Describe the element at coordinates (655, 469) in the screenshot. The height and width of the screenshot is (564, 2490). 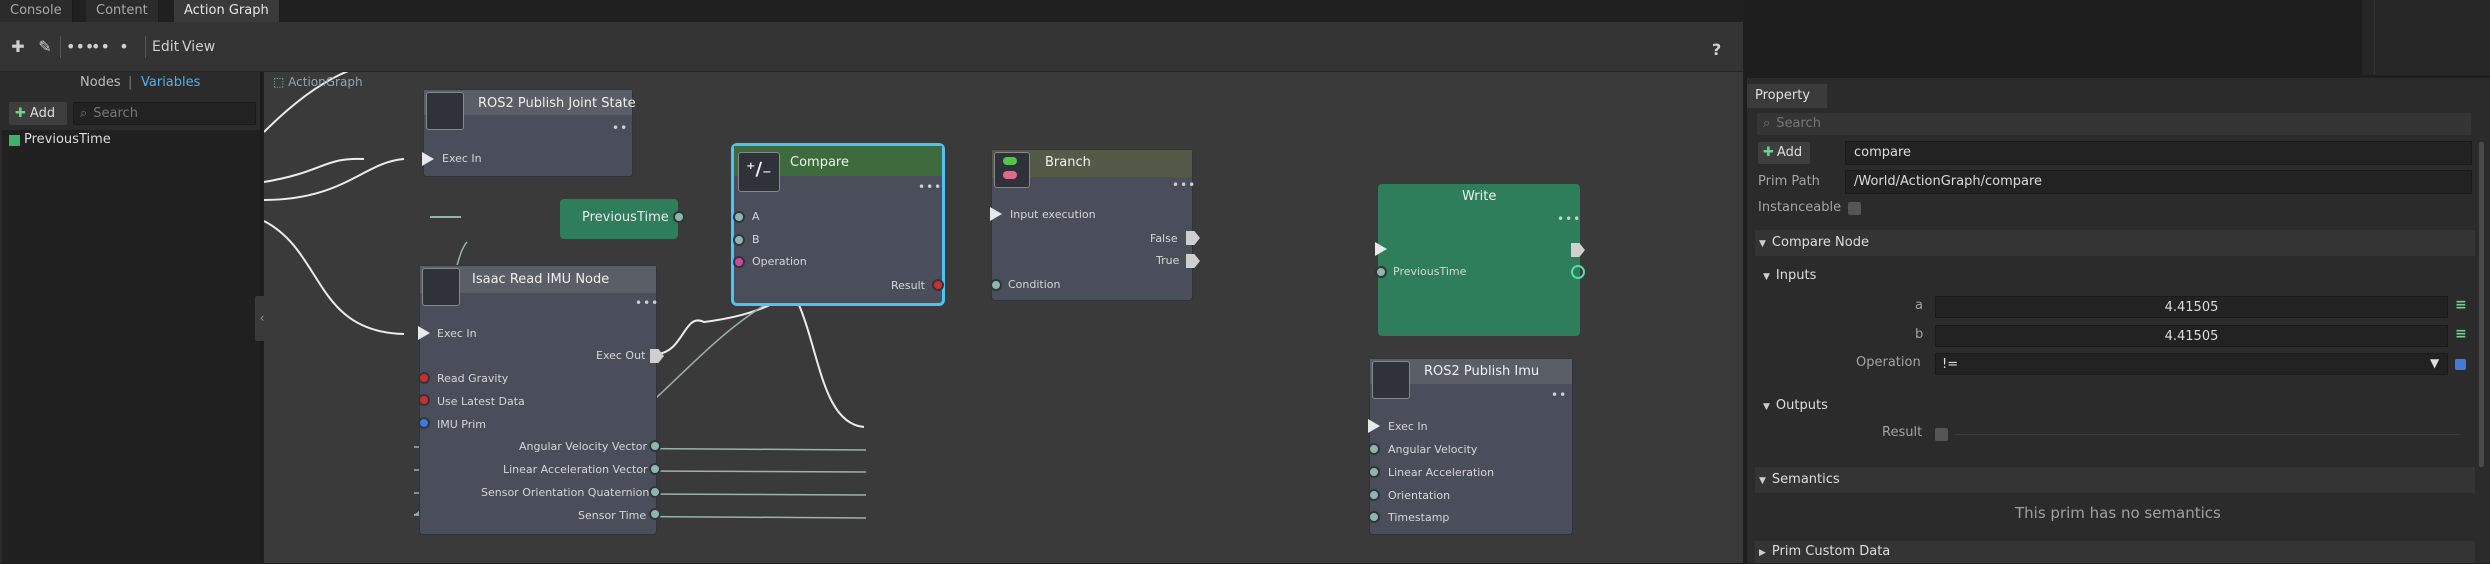
I see `output-linear-acceleration-pin` at that location.